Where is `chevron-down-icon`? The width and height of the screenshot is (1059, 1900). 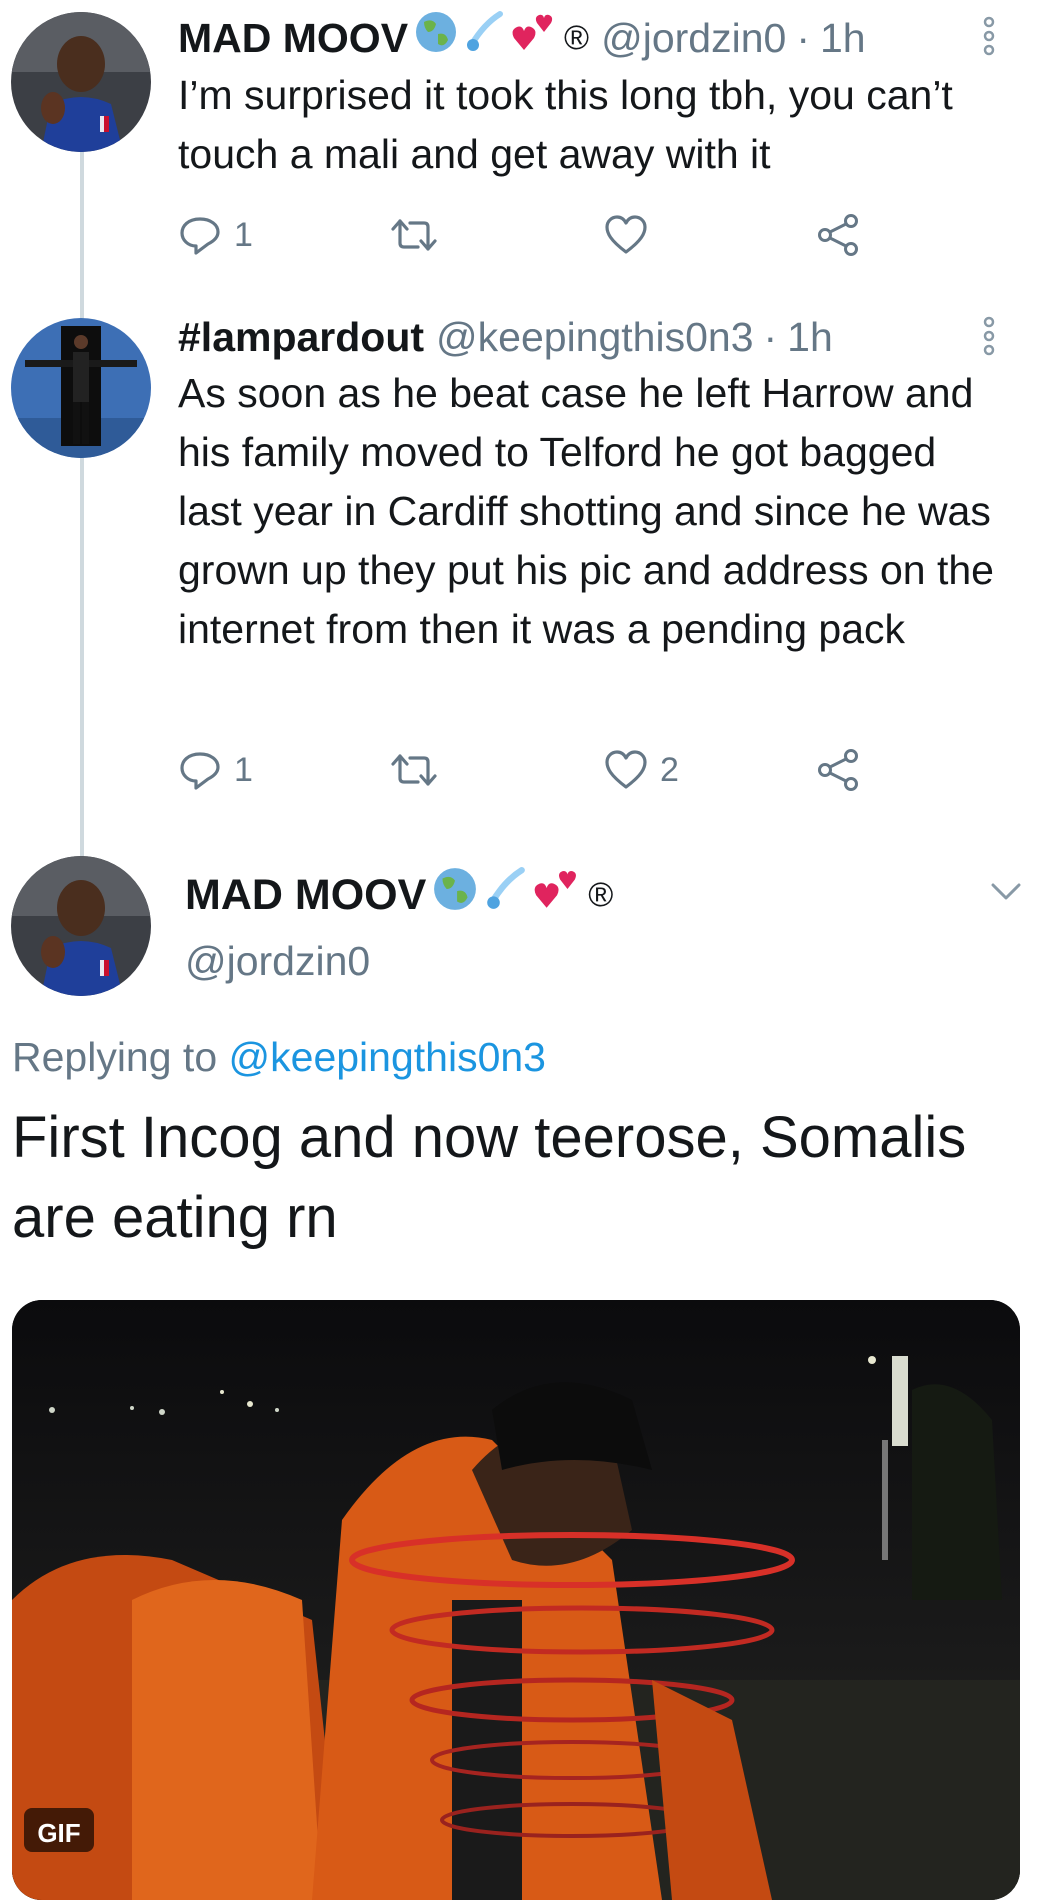
chevron-down-icon is located at coordinates (1006, 894).